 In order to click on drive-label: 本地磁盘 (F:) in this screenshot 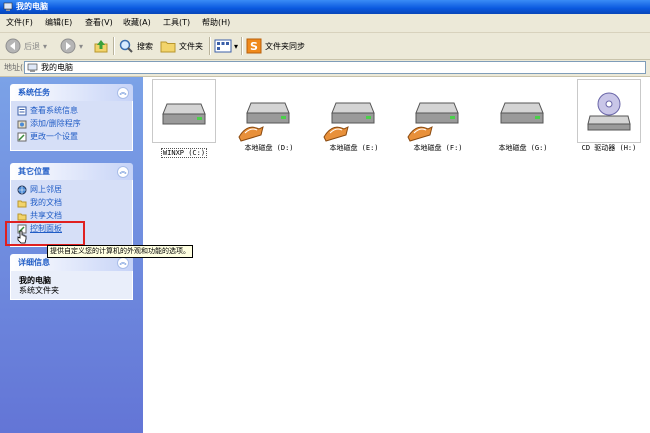, I will do `click(438, 148)`.